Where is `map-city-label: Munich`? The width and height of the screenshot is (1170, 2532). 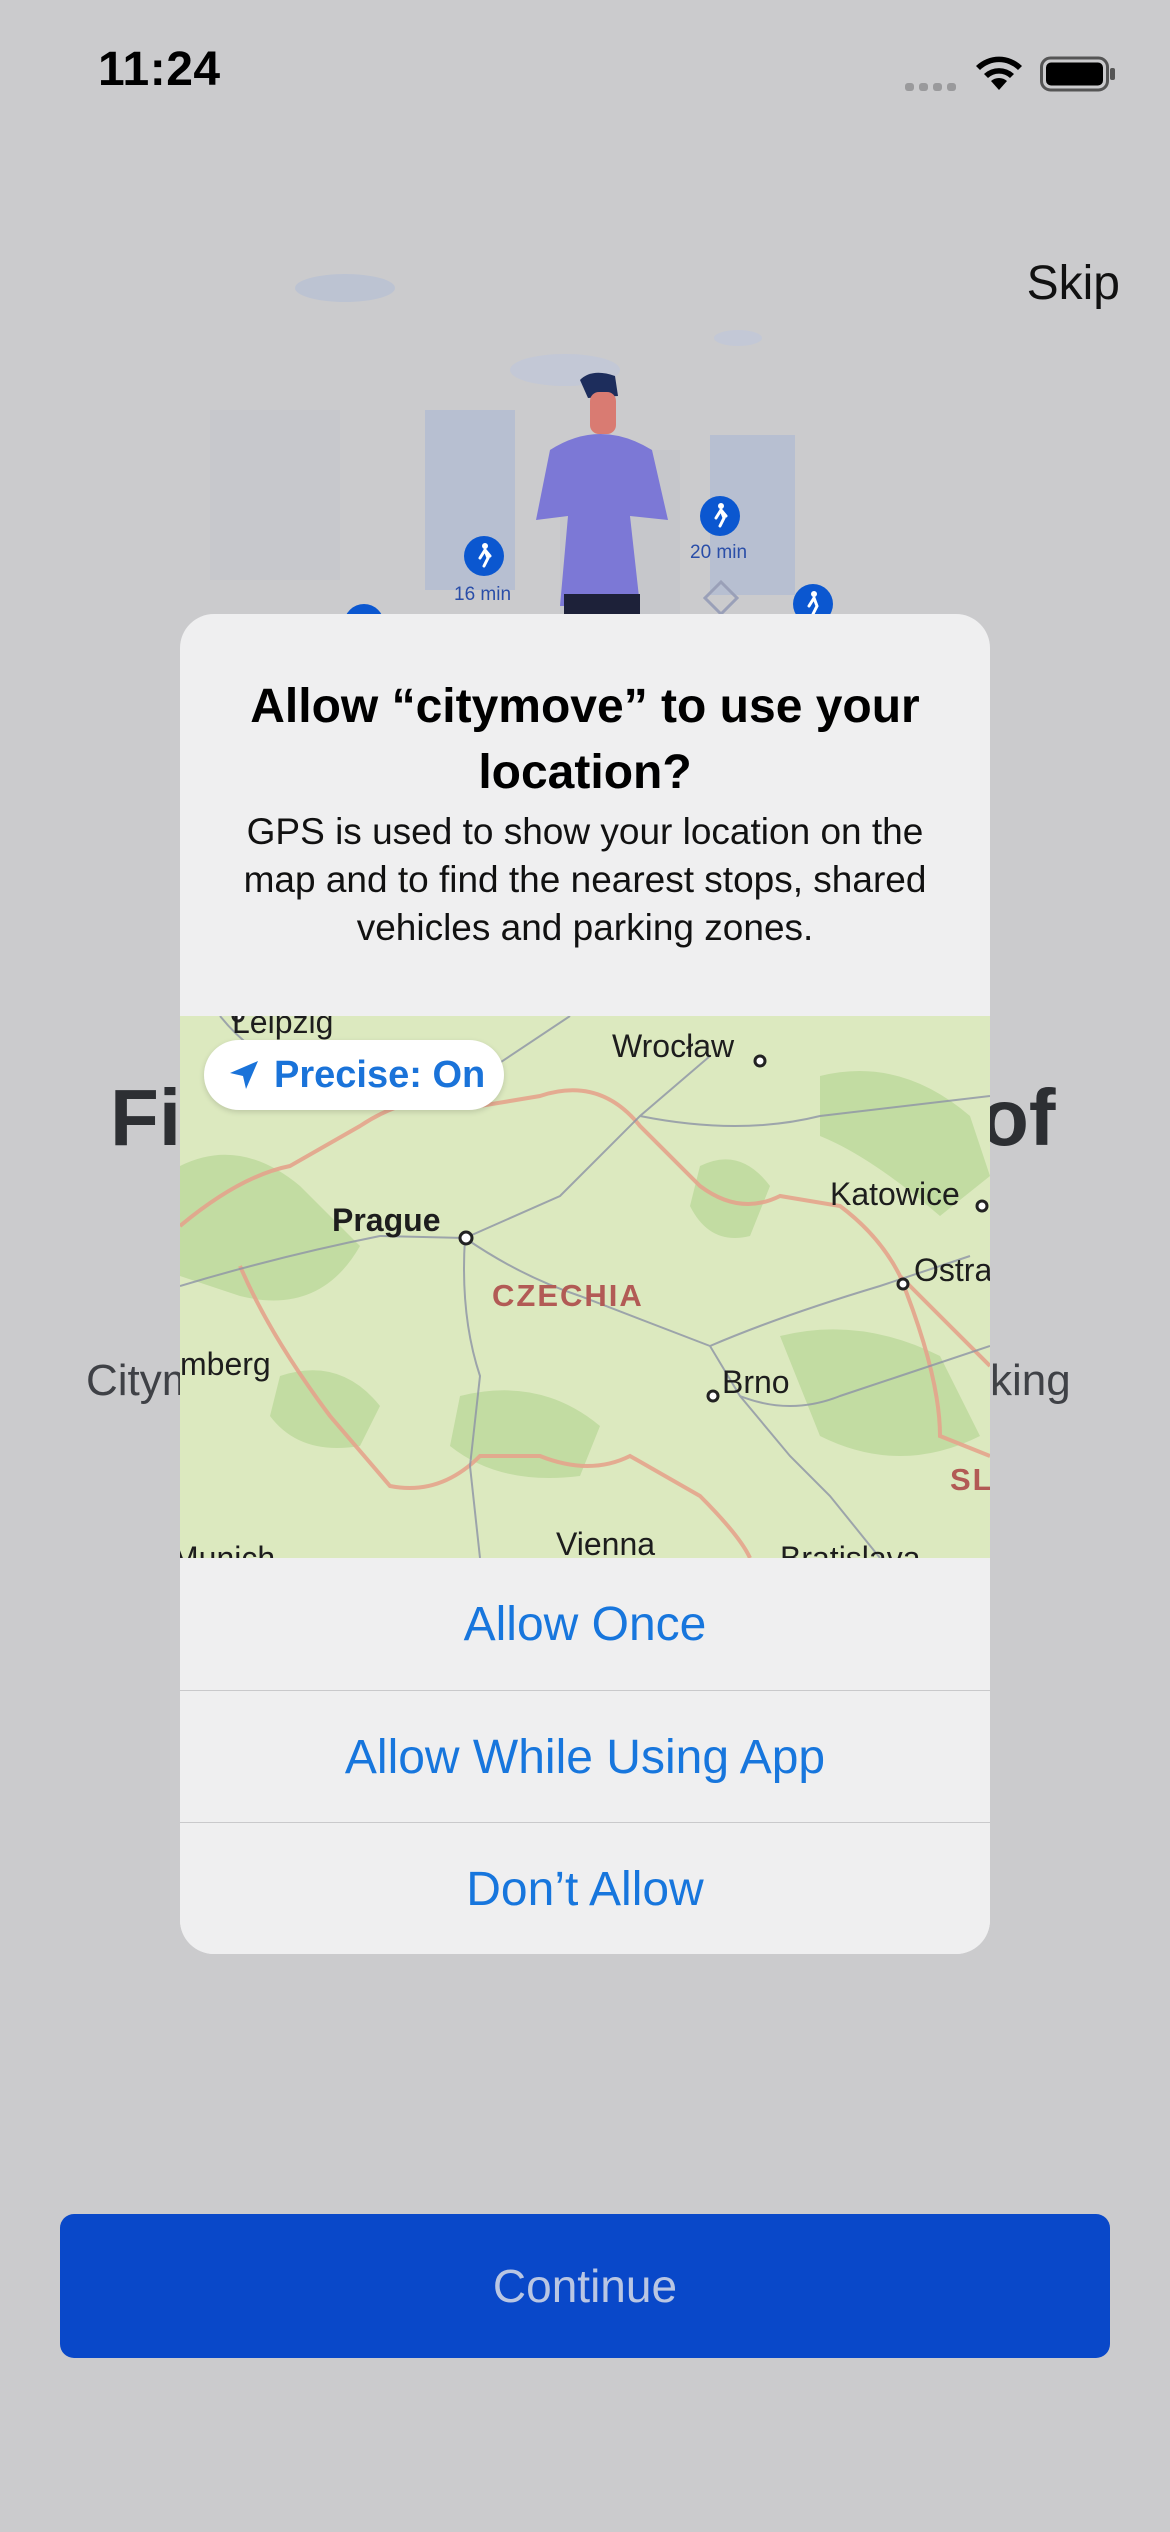 map-city-label: Munich is located at coordinates (228, 1549).